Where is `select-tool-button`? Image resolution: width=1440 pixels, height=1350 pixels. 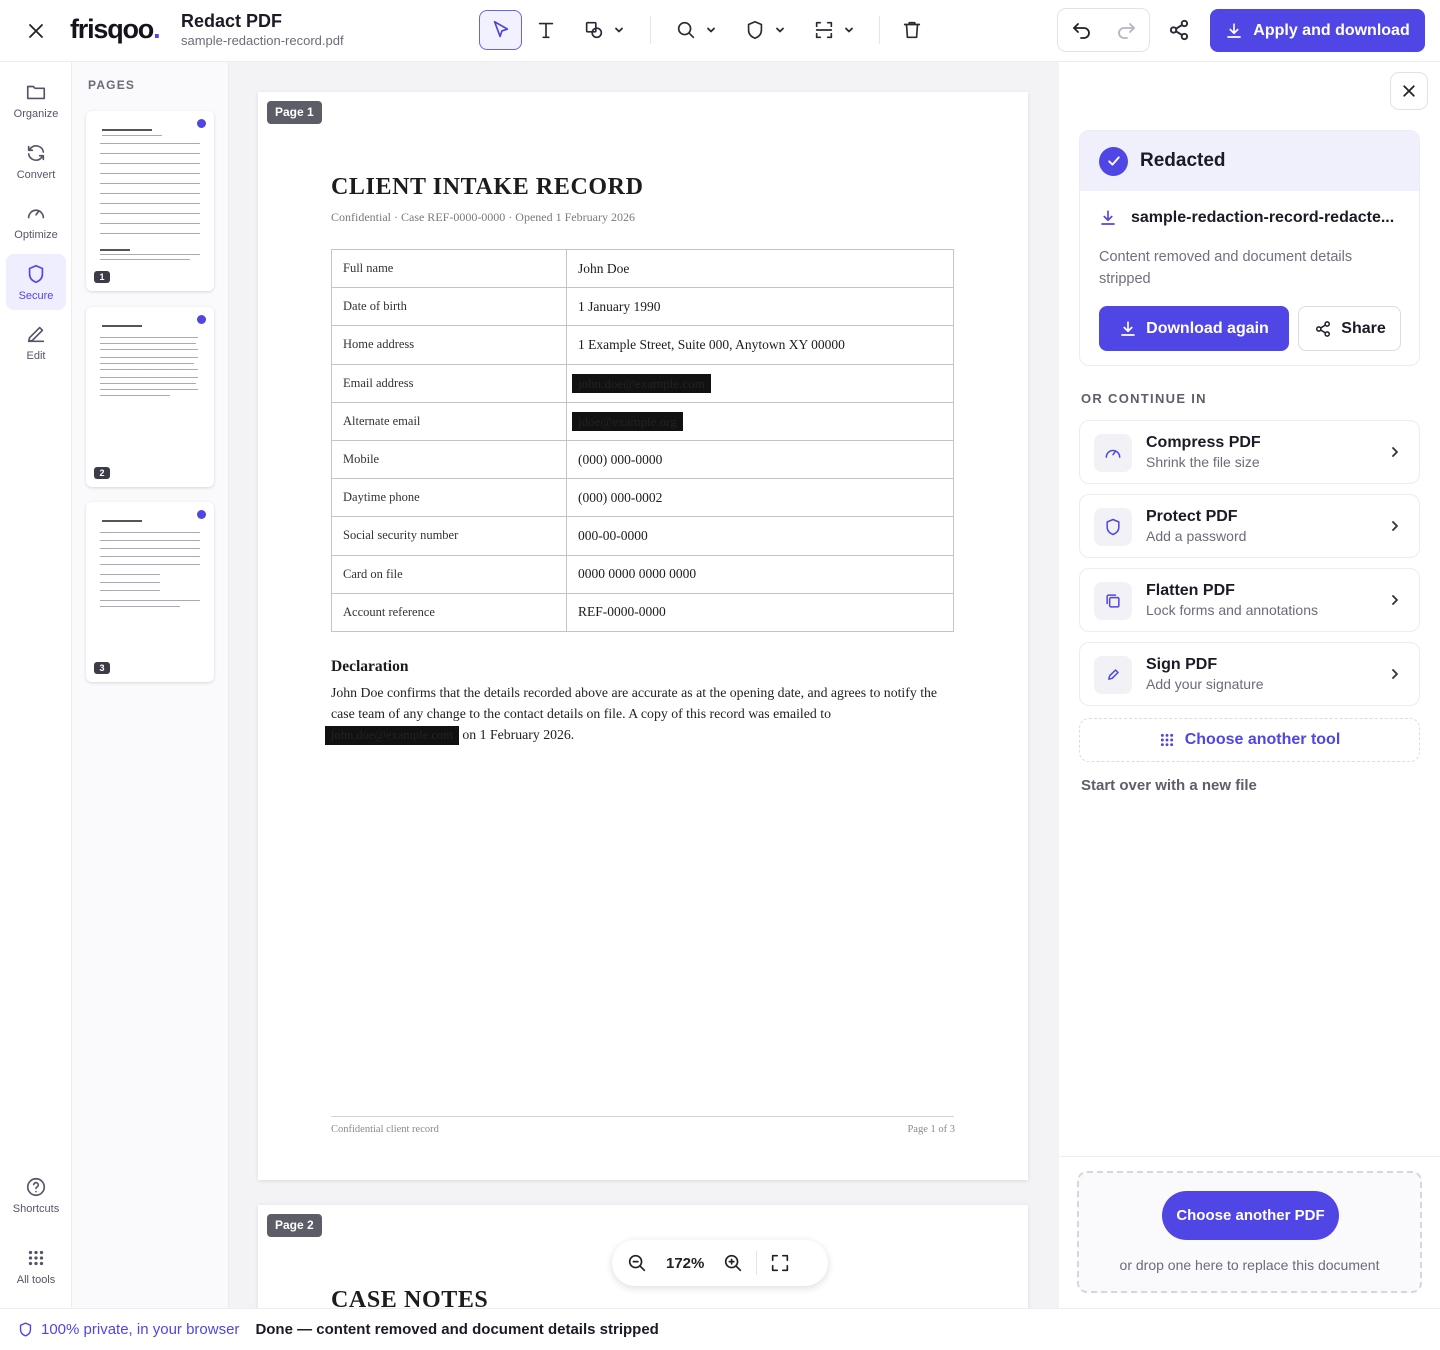 select-tool-button is located at coordinates (500, 30).